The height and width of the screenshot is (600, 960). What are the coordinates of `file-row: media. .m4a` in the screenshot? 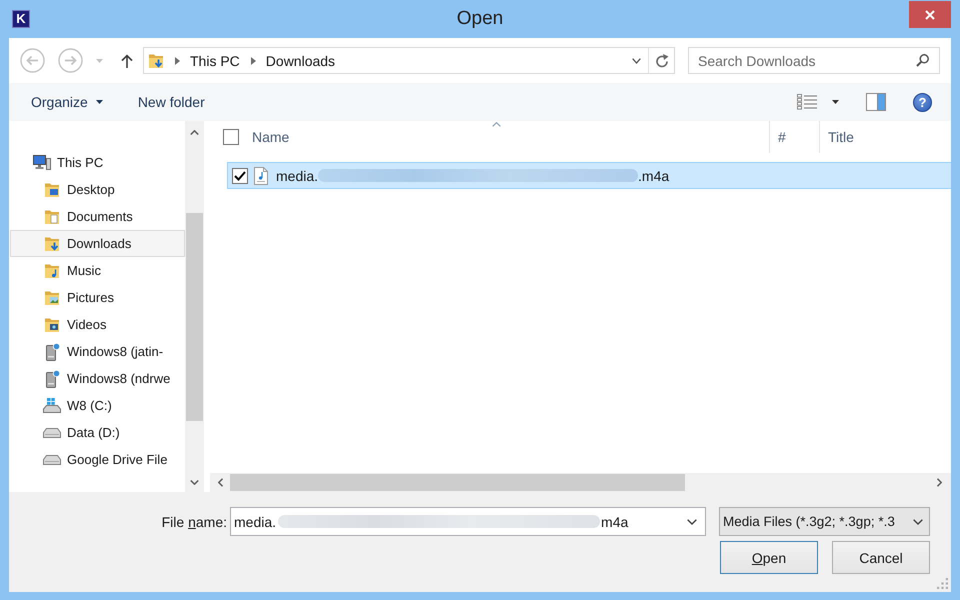 It's located at (589, 175).